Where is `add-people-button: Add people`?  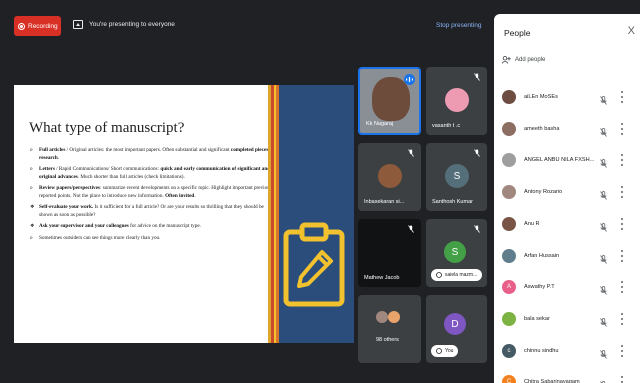
add-people-button: Add people is located at coordinates (523, 60).